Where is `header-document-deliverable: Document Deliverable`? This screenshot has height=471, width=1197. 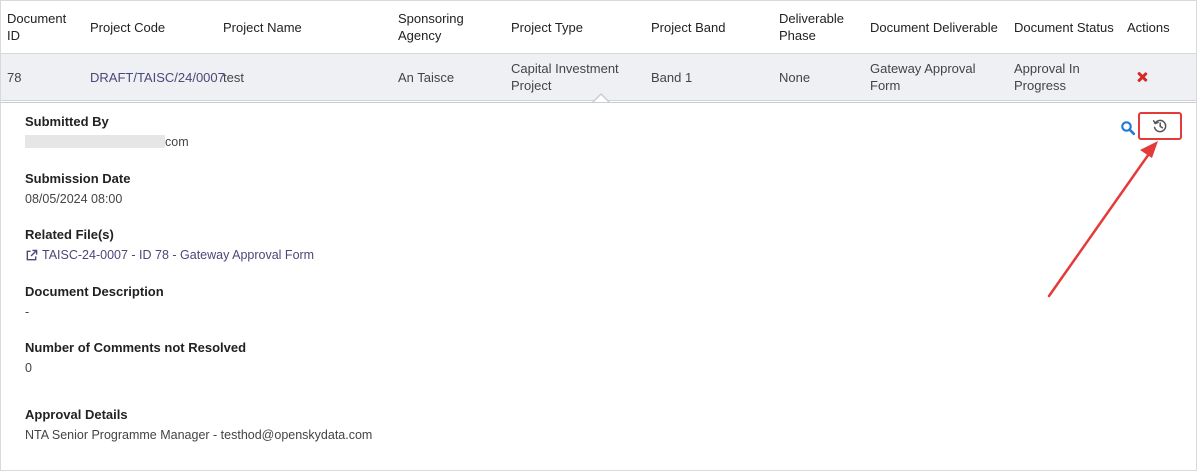
header-document-deliverable: Document Deliverable is located at coordinates (937, 27).